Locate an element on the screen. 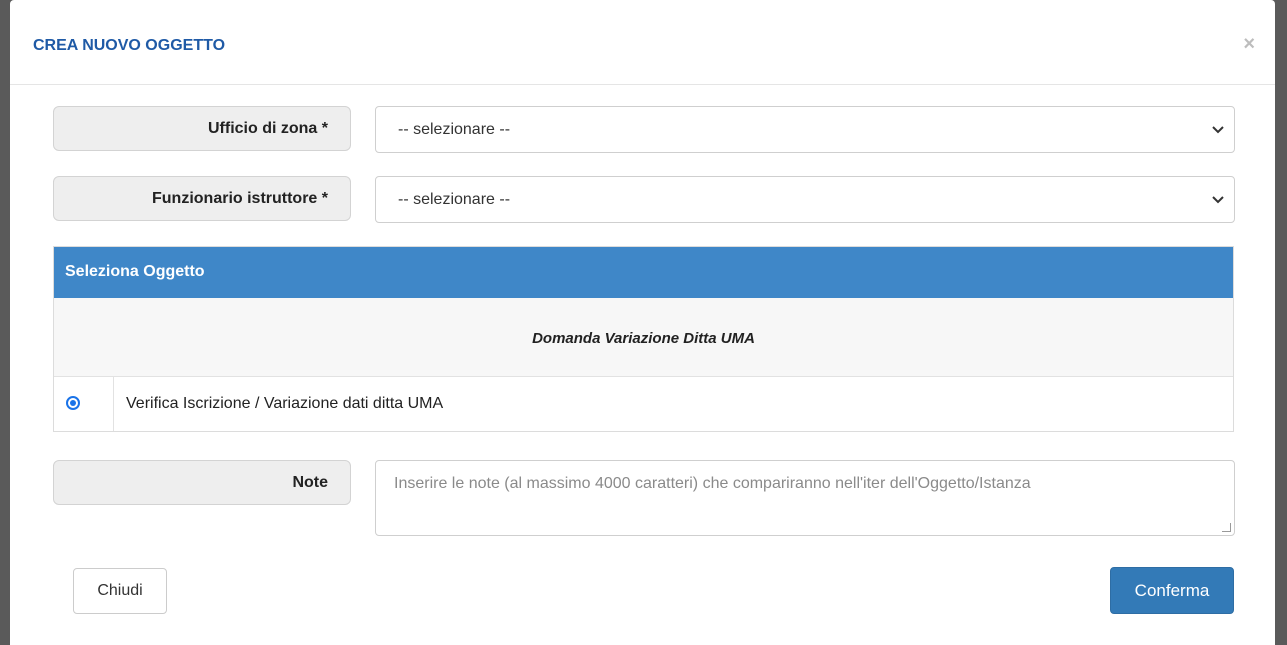  object-group-title: Domanda Variazione Ditta UMA is located at coordinates (643, 337).